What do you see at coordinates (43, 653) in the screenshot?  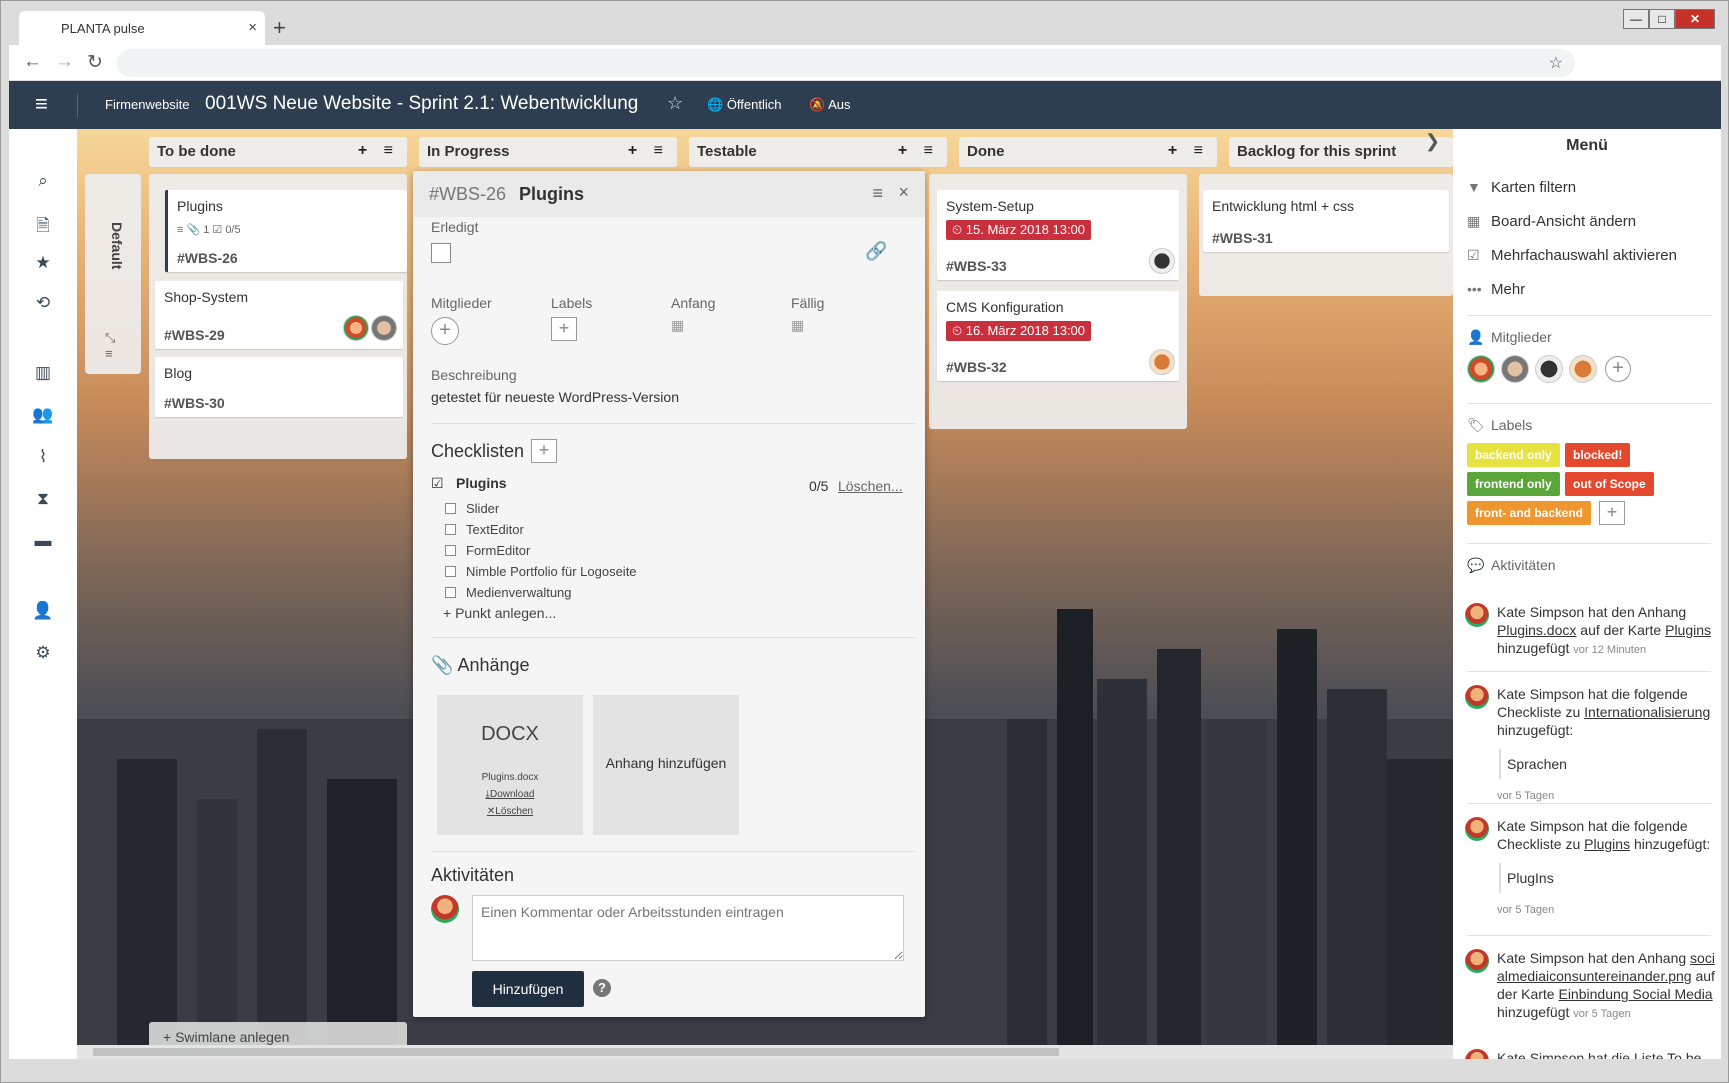 I see `settings-icon: ⚙` at bounding box center [43, 653].